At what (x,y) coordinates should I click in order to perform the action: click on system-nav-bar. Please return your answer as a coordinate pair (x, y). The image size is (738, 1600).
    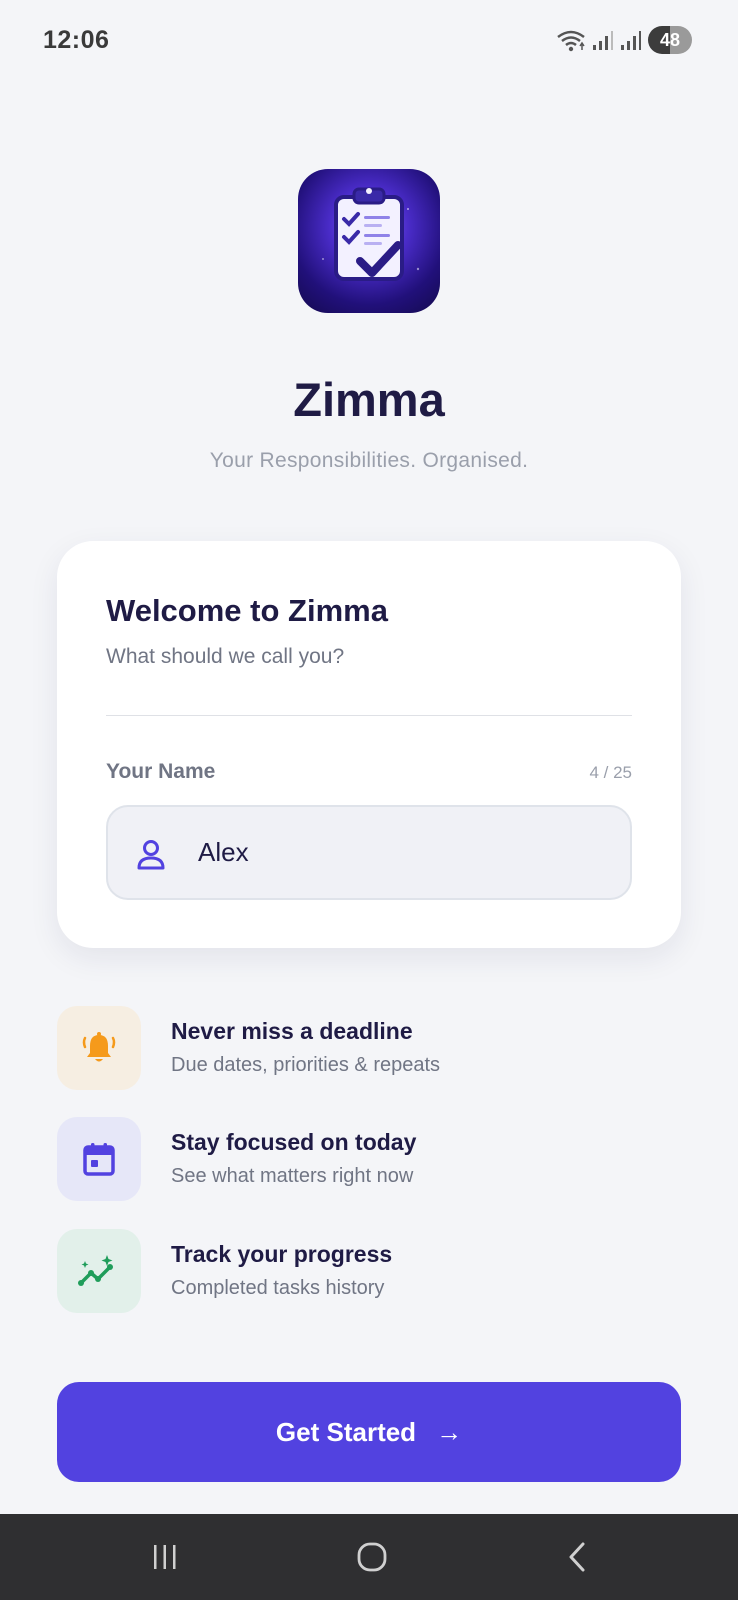
    Looking at the image, I should click on (369, 1557).